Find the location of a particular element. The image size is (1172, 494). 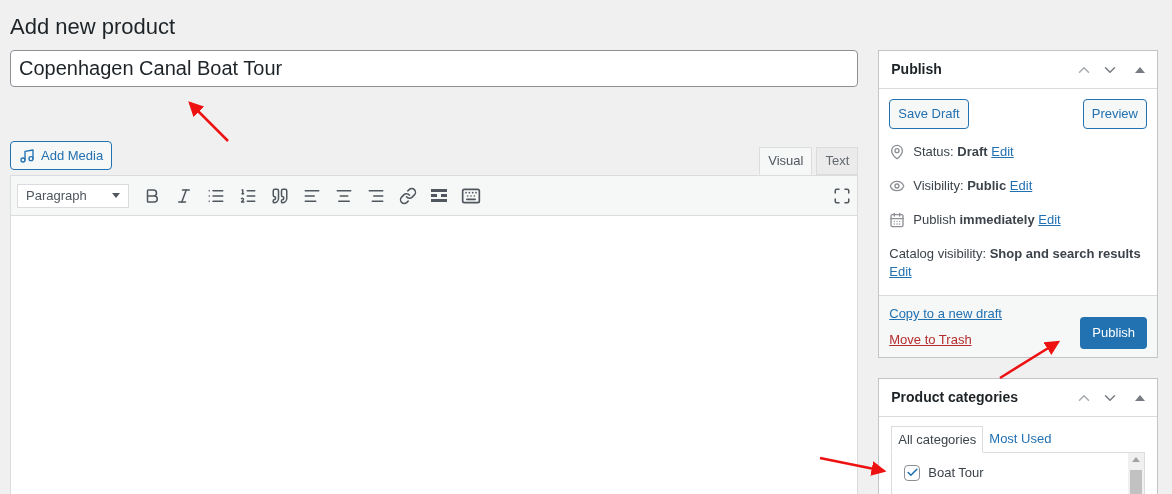

publish-button: Publish is located at coordinates (1113, 333).